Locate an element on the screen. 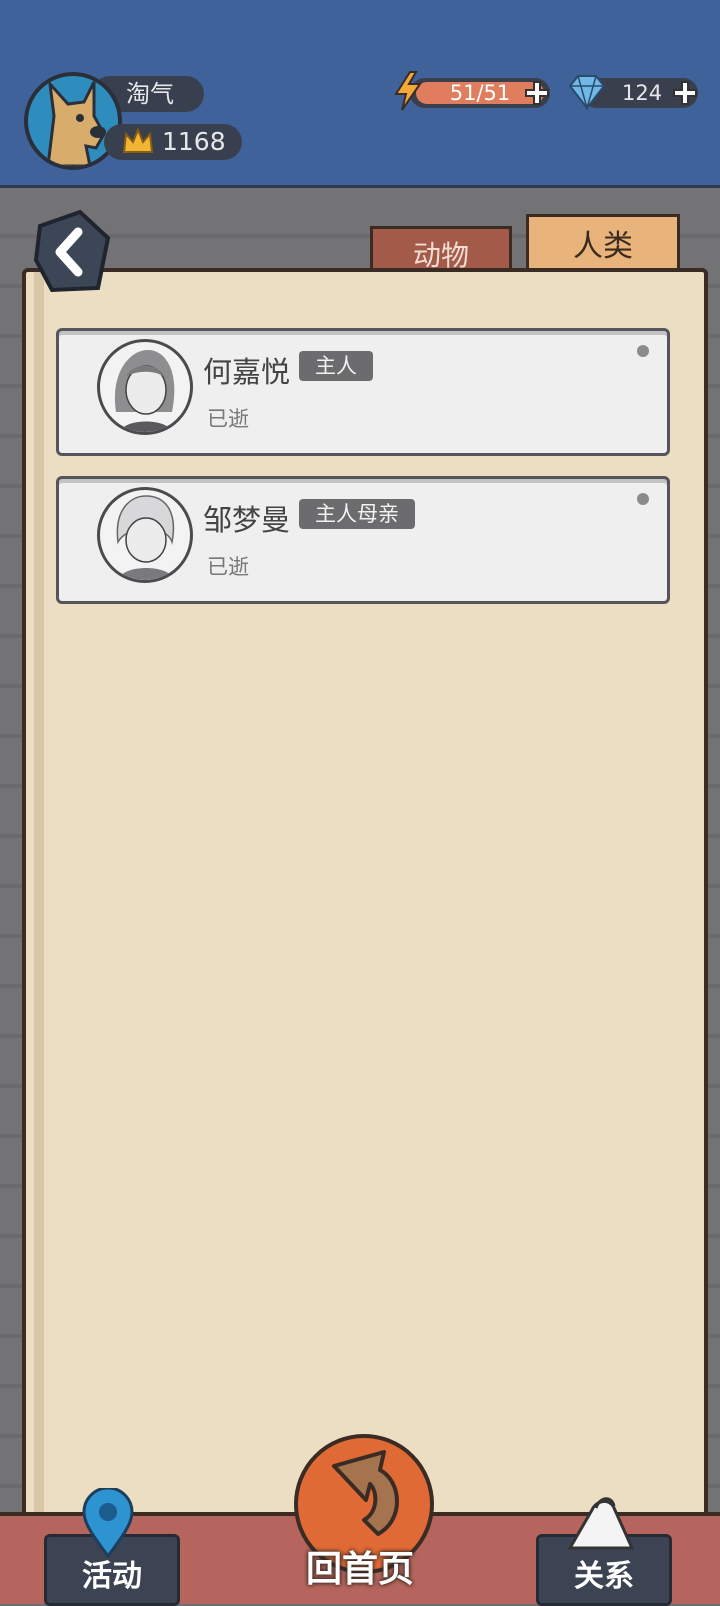  tab-humans: 人类 is located at coordinates (603, 245).